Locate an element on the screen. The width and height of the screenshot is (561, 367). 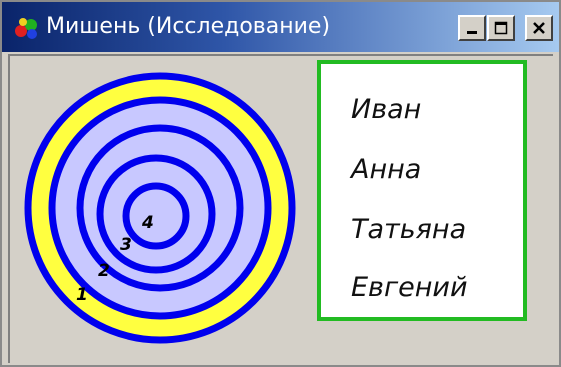
title-bar: Мишень (Исследование) is located at coordinates (280, 27).